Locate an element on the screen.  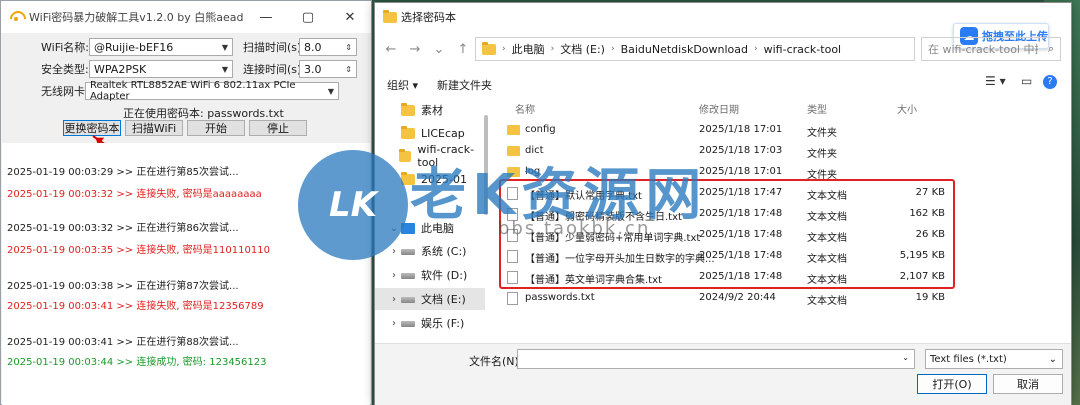
breadcrumb-this-pc: 此电脑 is located at coordinates (528, 49).